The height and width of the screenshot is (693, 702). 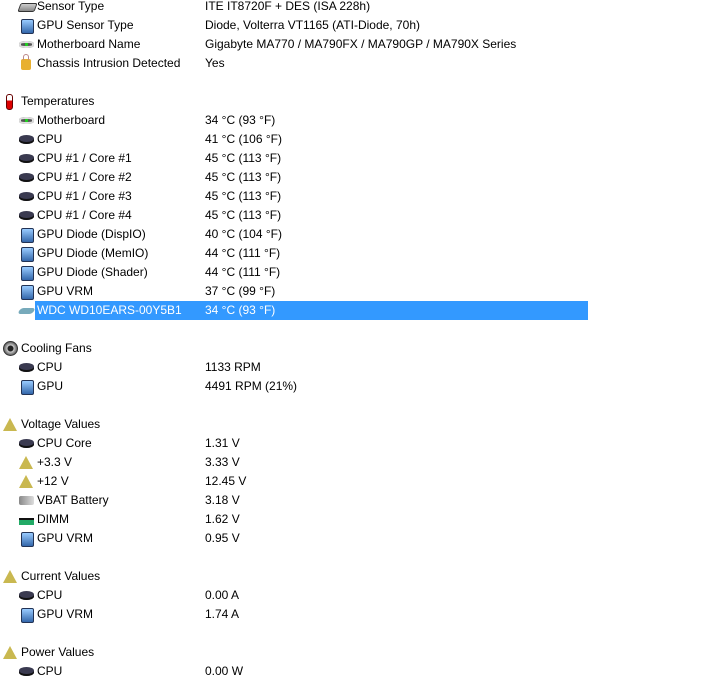 What do you see at coordinates (26, 311) in the screenshot?
I see `hard-drive-icon` at bounding box center [26, 311].